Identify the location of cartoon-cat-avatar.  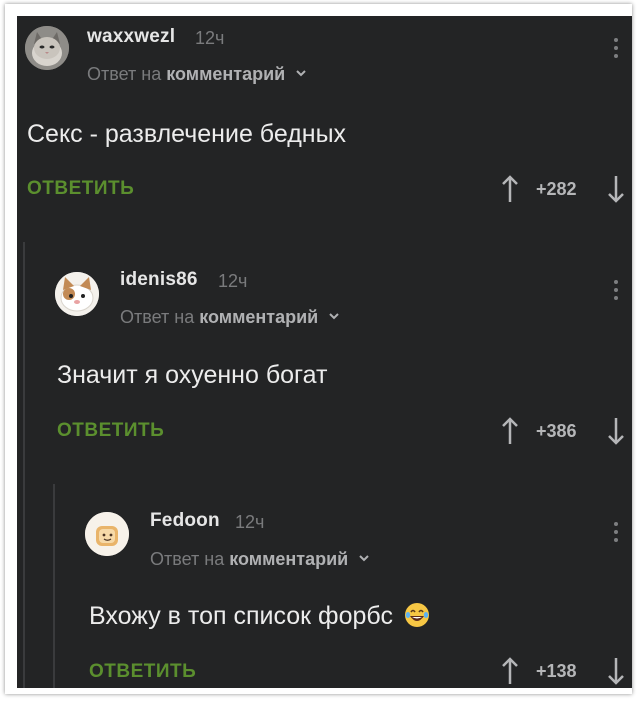
(77, 294).